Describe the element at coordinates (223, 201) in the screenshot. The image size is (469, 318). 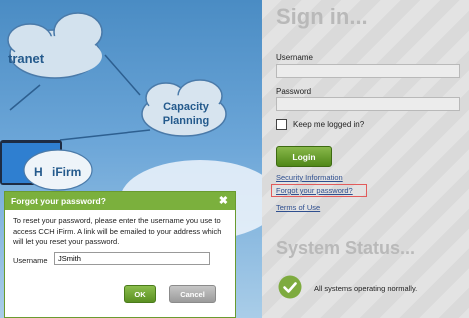
I see `close-icon: ✖` at that location.